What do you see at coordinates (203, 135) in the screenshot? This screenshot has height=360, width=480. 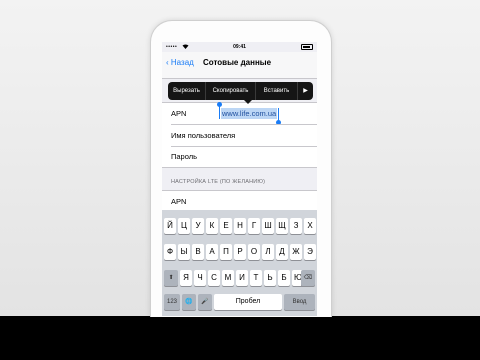 I see `username-field: Имя пользователя` at bounding box center [203, 135].